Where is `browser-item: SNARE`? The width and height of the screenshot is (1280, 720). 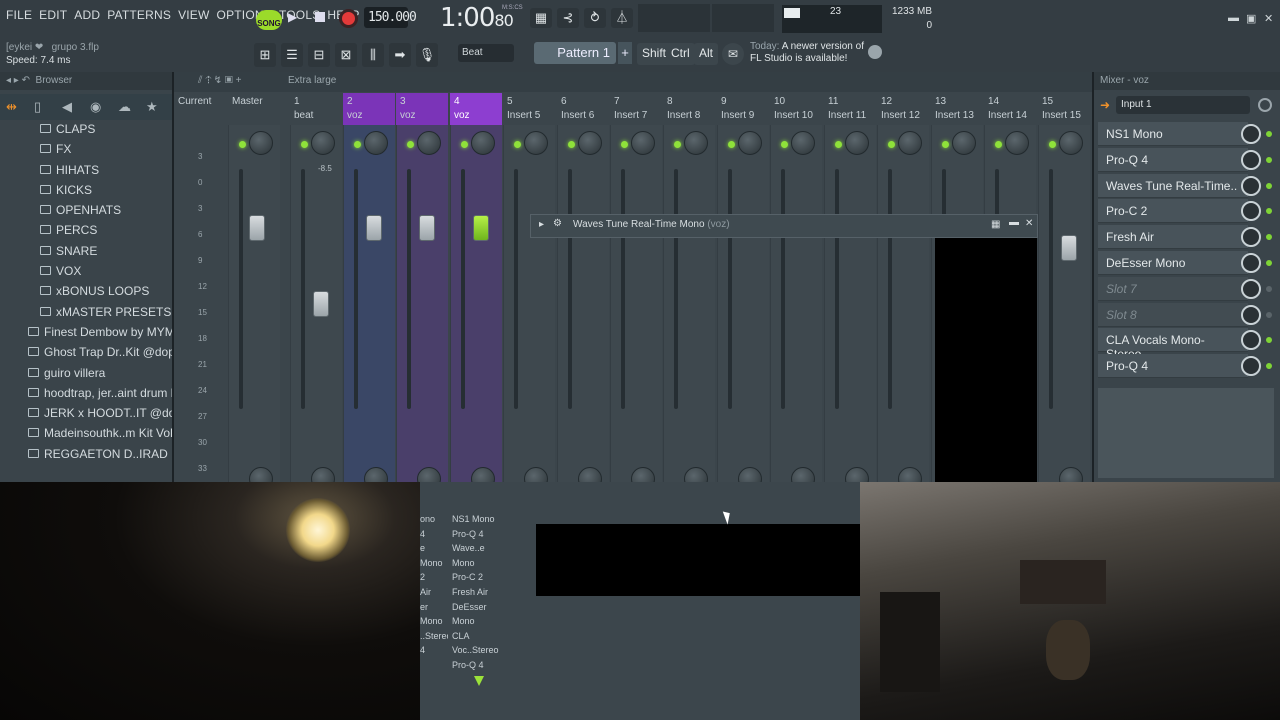
browser-item: SNARE is located at coordinates (86, 252).